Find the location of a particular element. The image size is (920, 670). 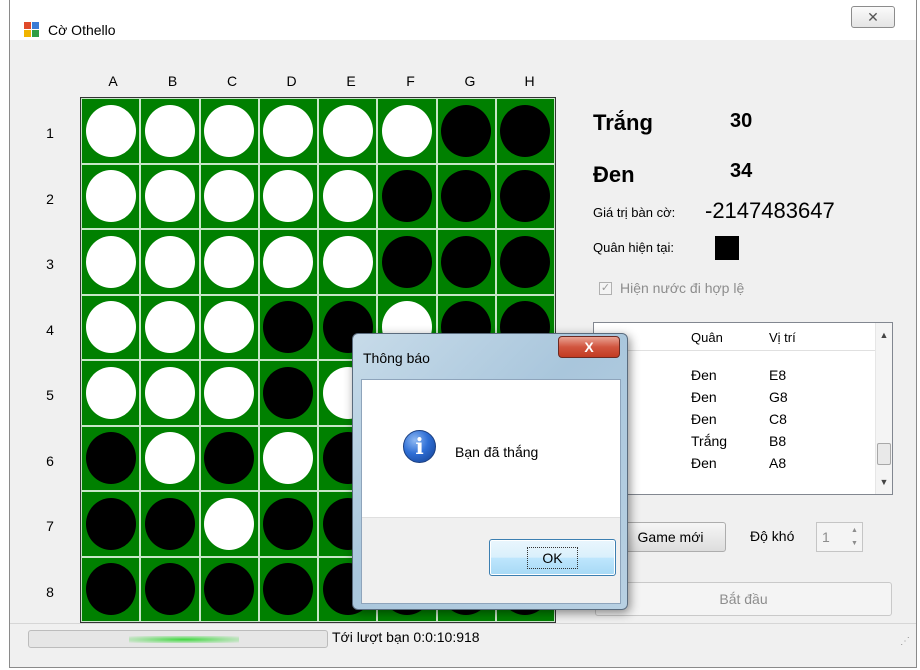

board-cell-F3 is located at coordinates (407, 262).